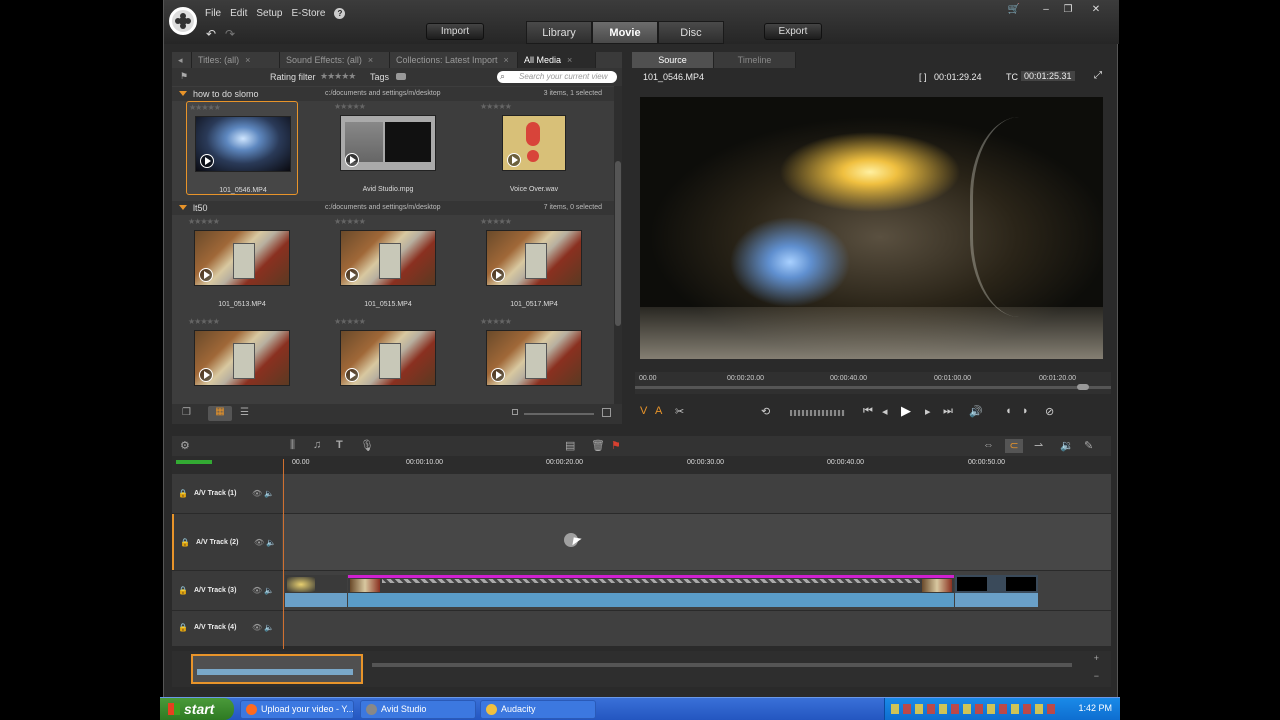 Image resolution: width=1280 pixels, height=720 pixels. Describe the element at coordinates (691, 32) in the screenshot. I see `tab-disc: Disc` at that location.